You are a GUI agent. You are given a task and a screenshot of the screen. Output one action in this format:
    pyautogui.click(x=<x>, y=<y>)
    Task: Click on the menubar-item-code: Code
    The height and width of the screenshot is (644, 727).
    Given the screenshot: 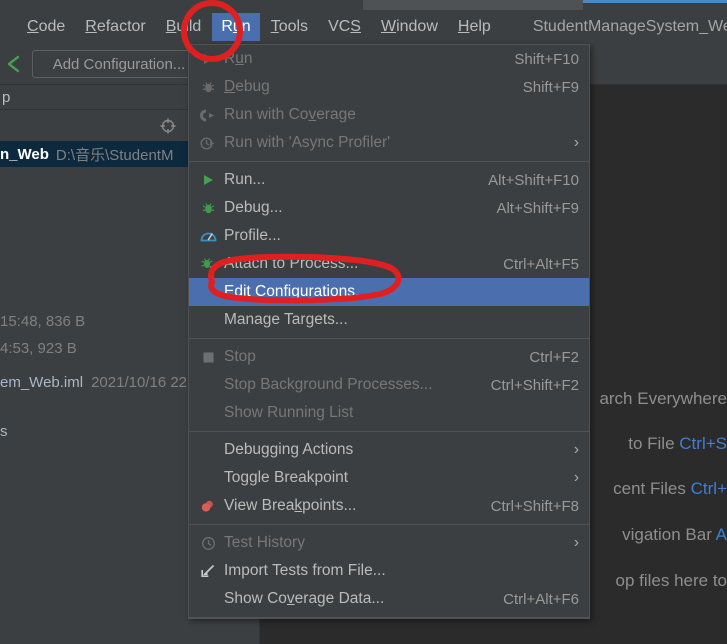 What is the action you would take?
    pyautogui.click(x=46, y=27)
    